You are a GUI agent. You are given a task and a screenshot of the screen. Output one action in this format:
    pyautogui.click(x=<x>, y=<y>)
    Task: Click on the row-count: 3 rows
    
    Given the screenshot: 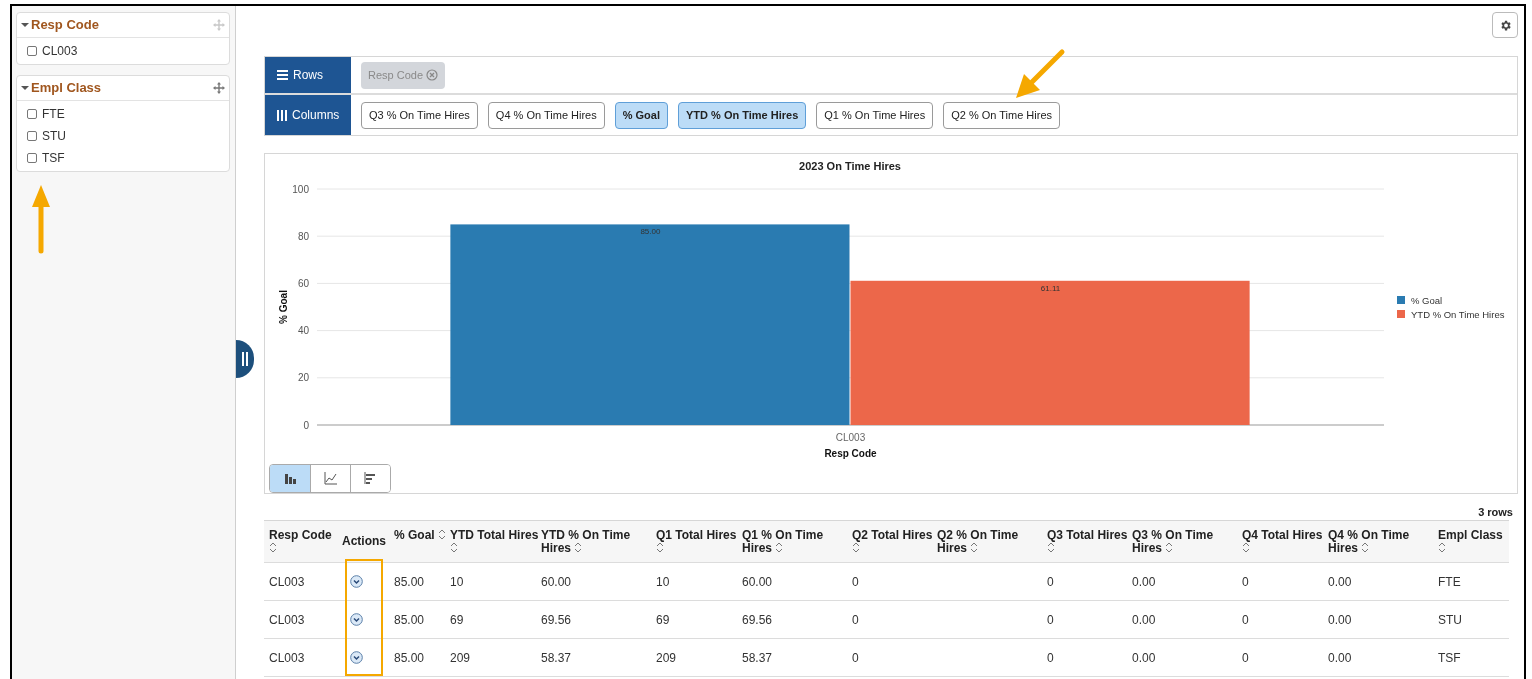 What is the action you would take?
    pyautogui.click(x=1495, y=512)
    